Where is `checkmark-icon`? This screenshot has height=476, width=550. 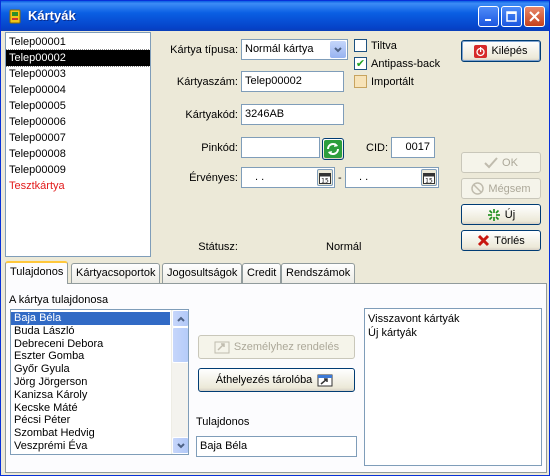 checkmark-icon is located at coordinates (491, 162).